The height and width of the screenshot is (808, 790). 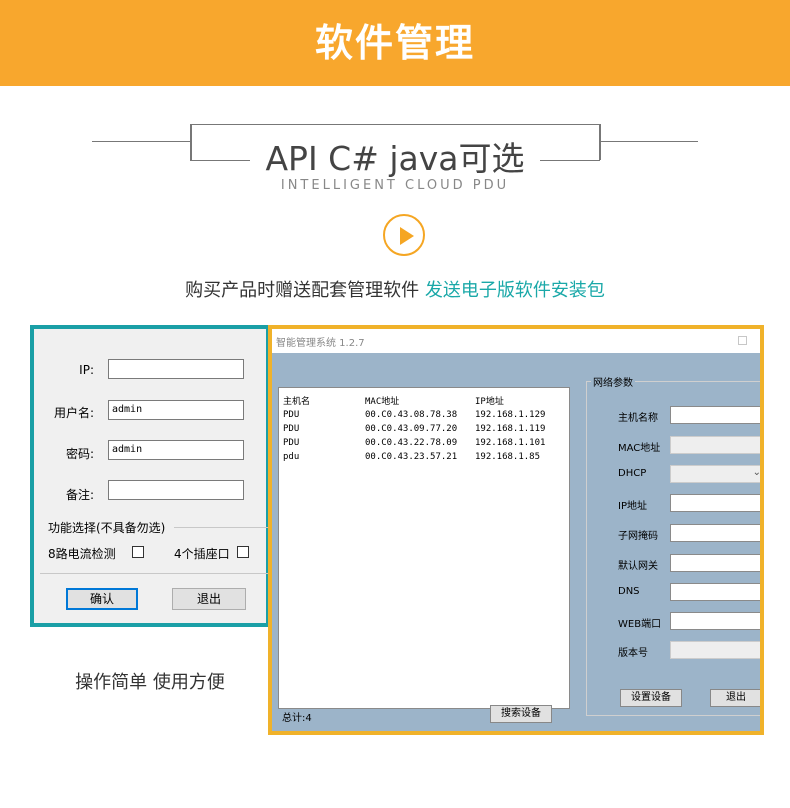 What do you see at coordinates (510, 429) in the screenshot?
I see `row-2-ip: 192.168.1.119` at bounding box center [510, 429].